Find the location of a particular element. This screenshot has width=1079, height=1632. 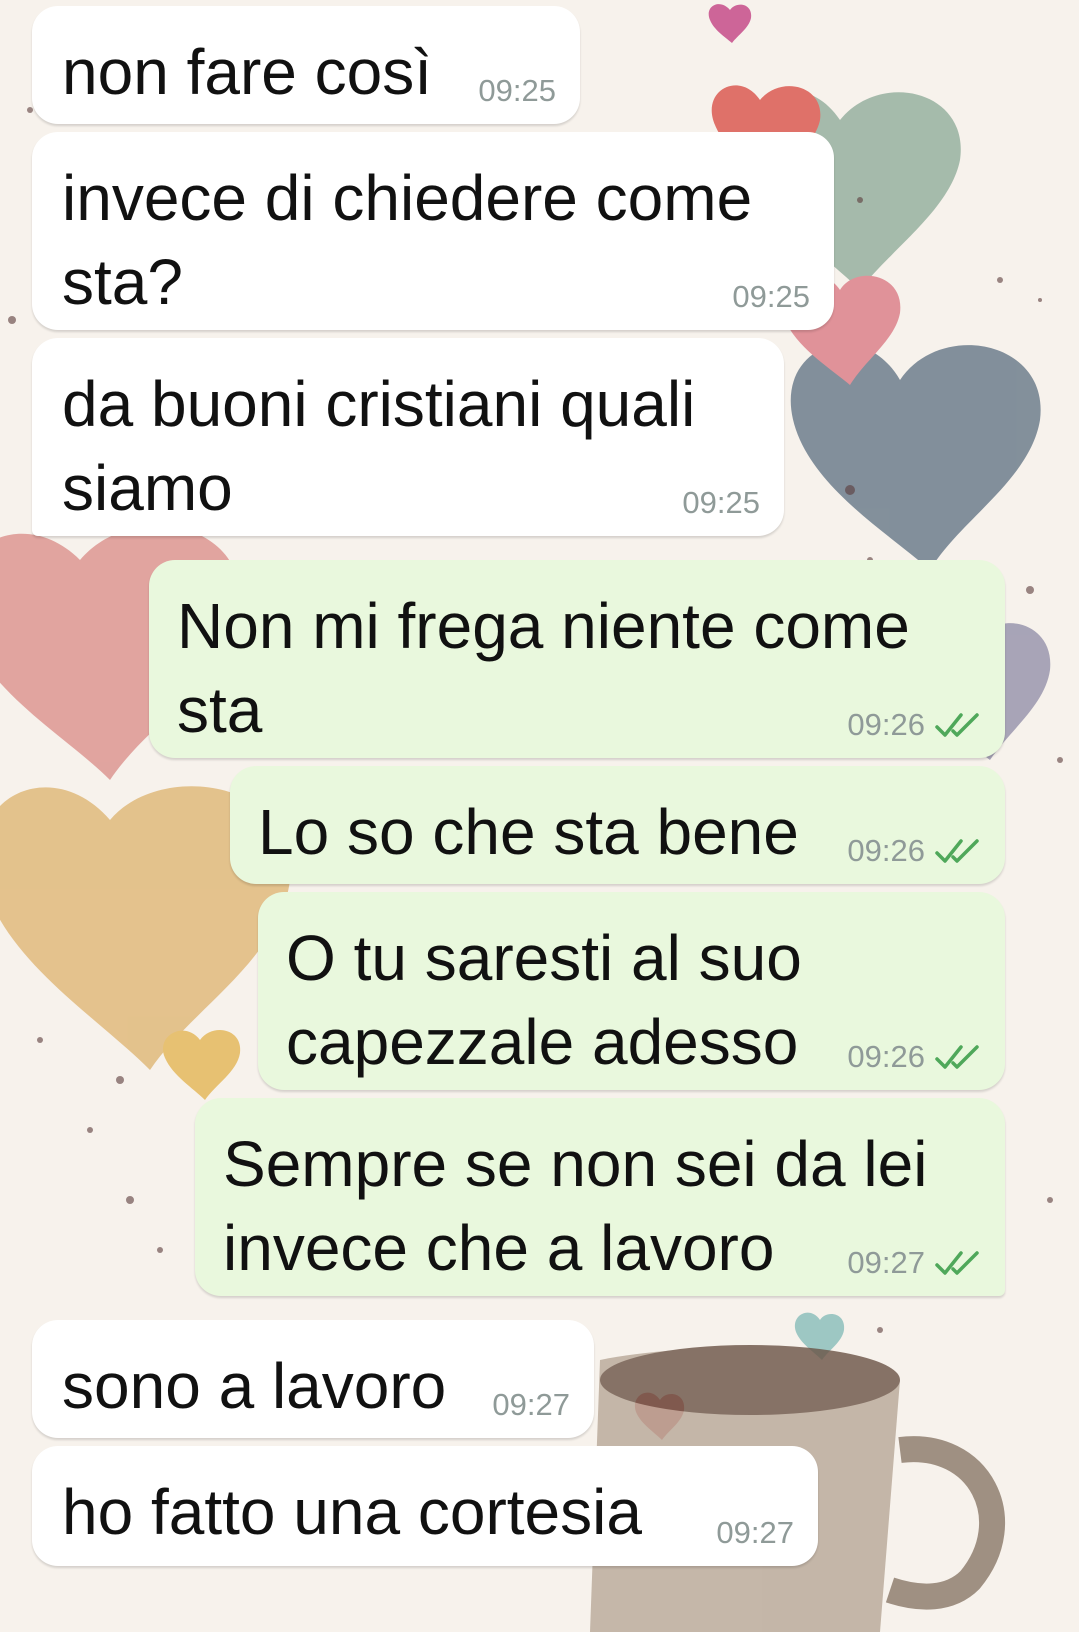

message-text: ho fatto una cortesia is located at coordinates (352, 1512).